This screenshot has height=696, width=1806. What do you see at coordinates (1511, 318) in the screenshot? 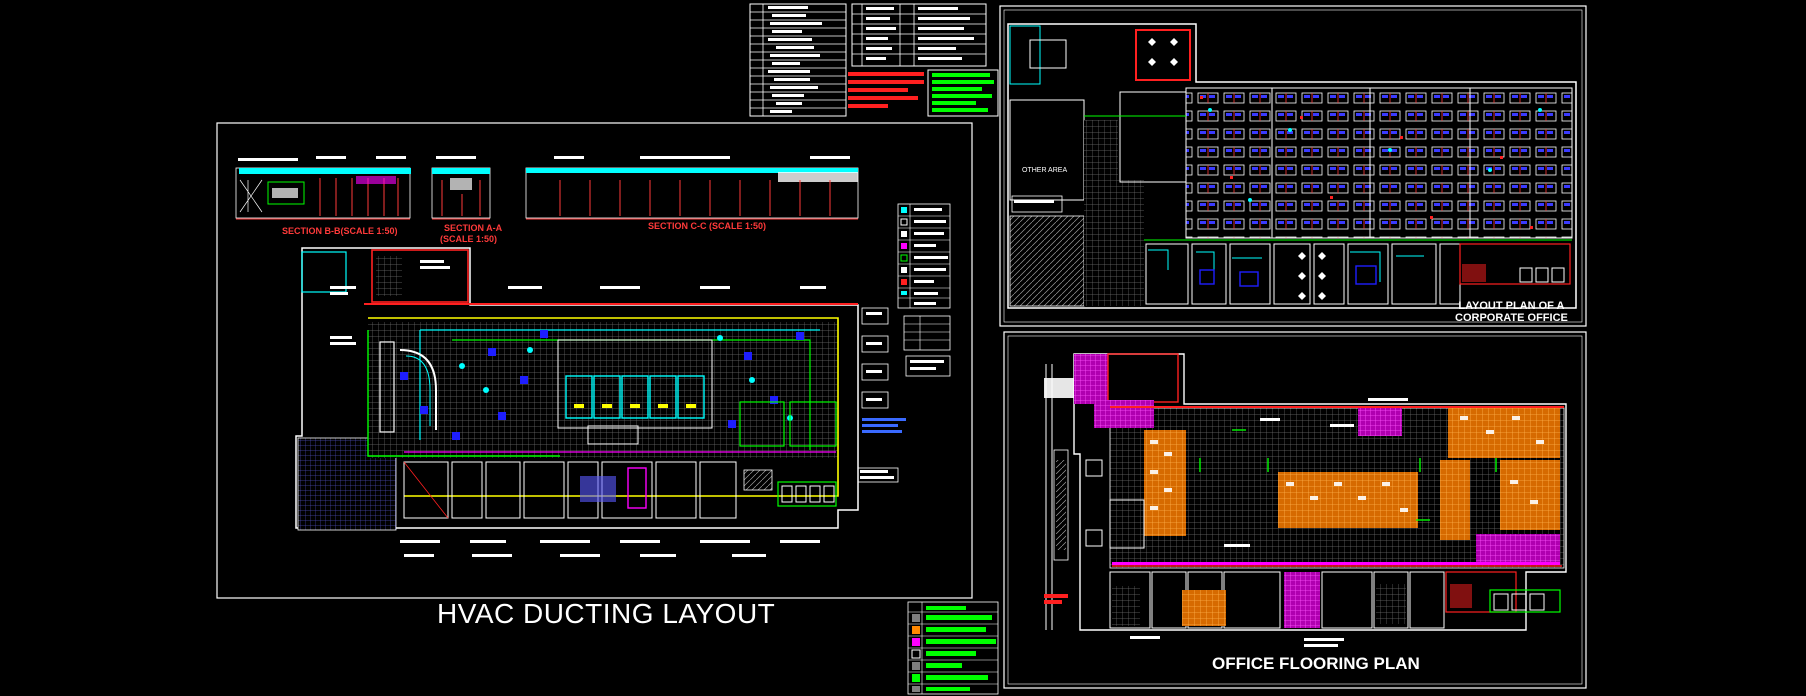
I see `layout-title-line2: CORPORATE OFFICE` at bounding box center [1511, 318].